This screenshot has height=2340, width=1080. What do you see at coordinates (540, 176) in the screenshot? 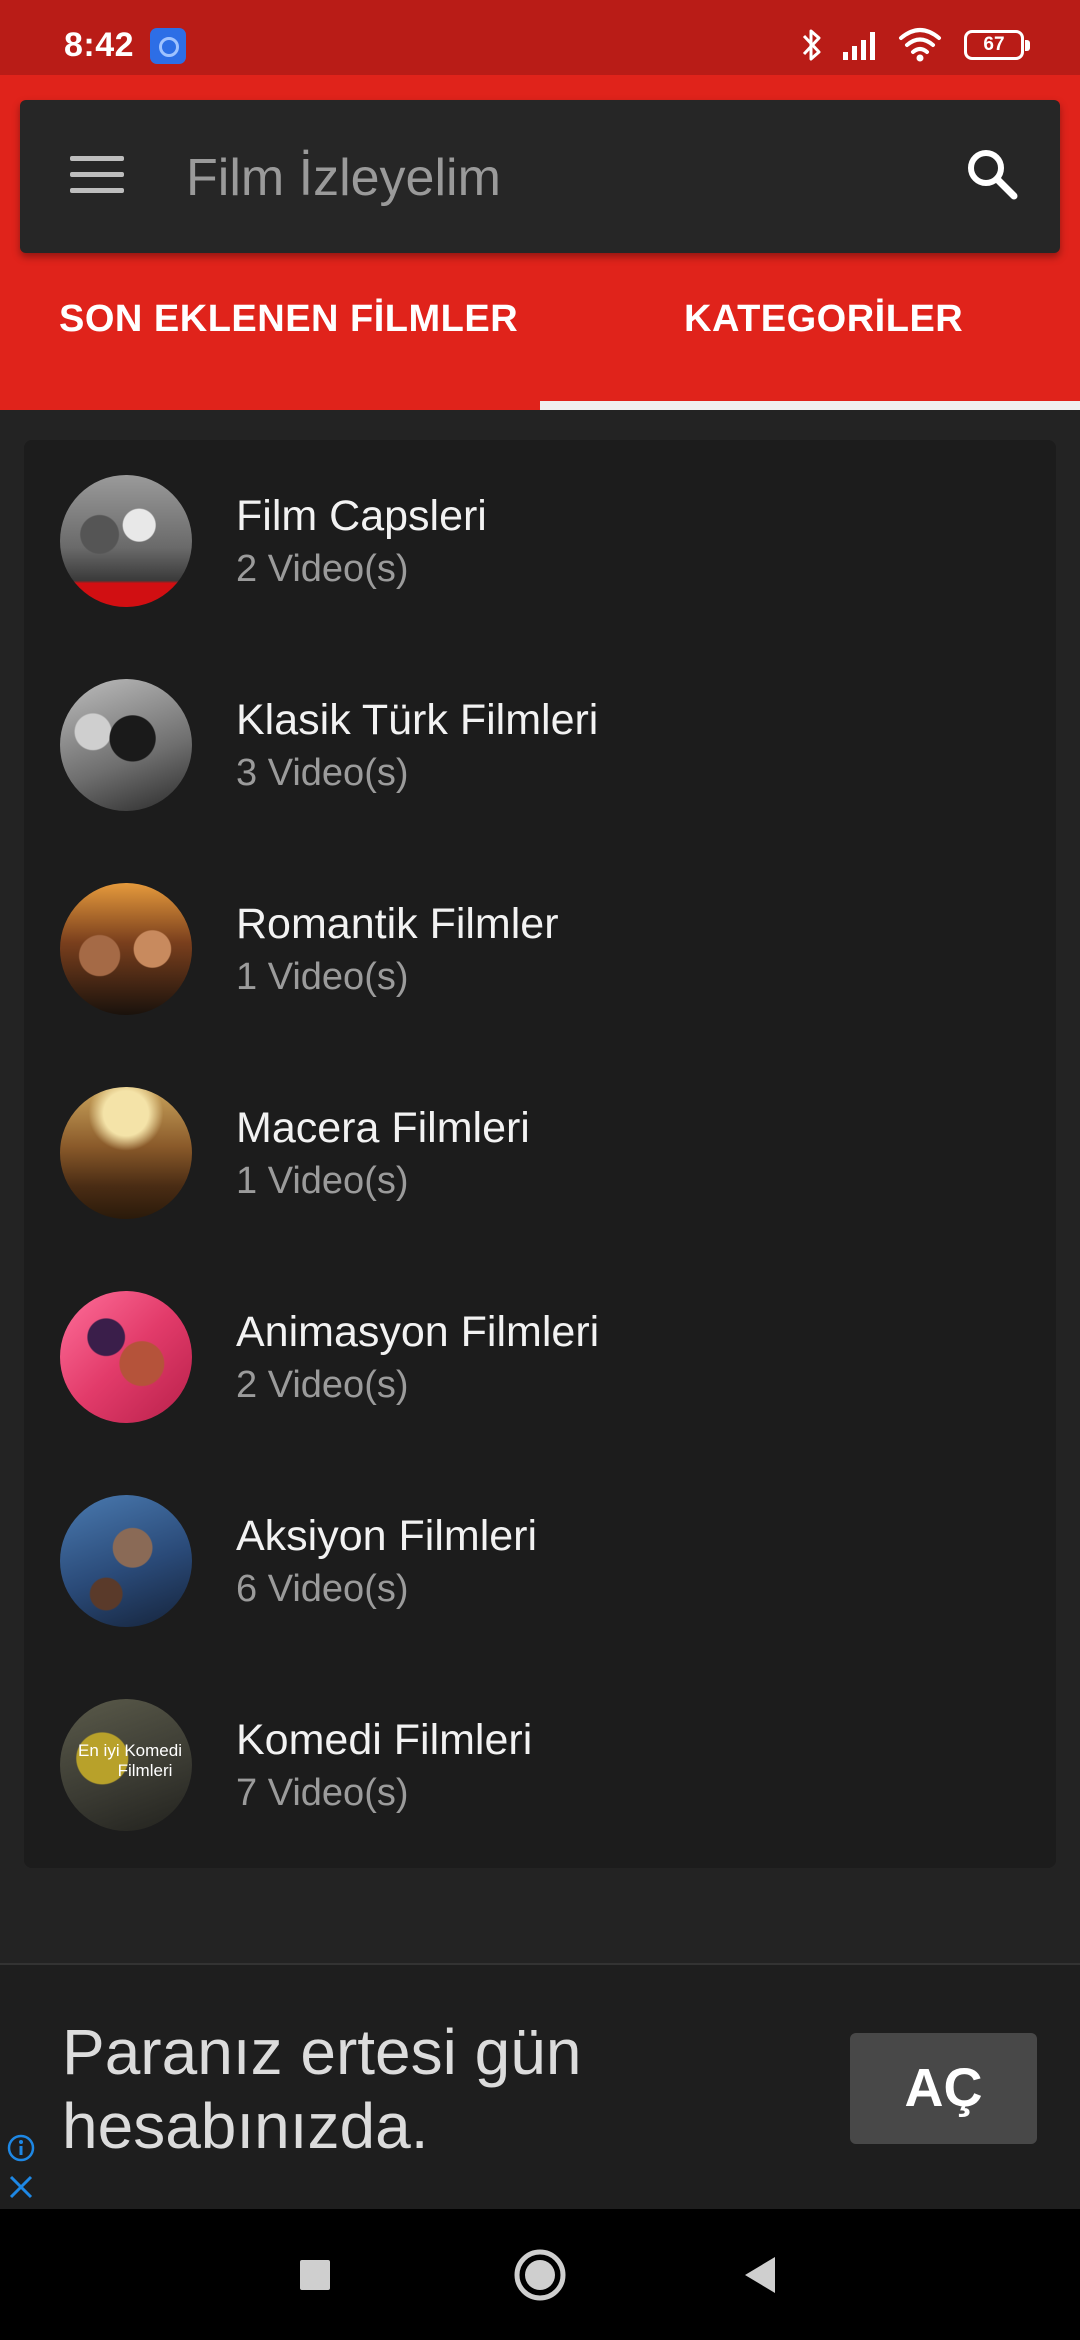
I see `search-toolbar: Film İzleyelim` at bounding box center [540, 176].